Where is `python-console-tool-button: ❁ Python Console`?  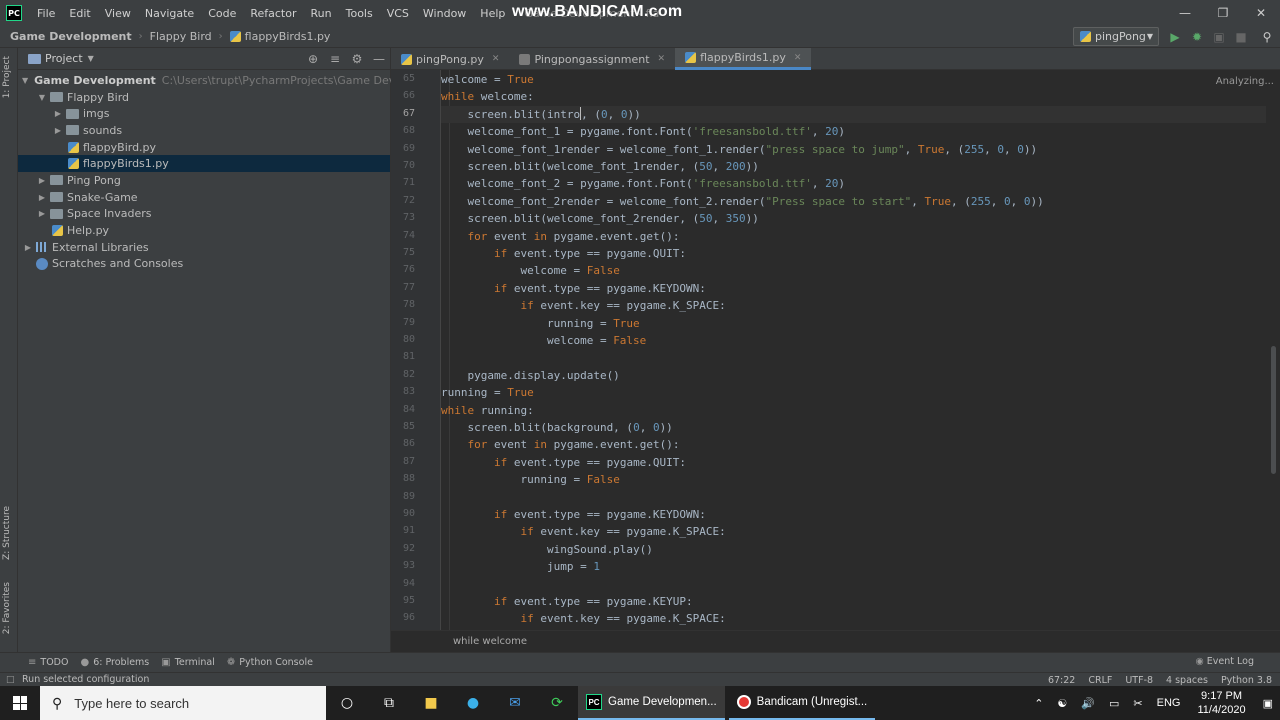 python-console-tool-button: ❁ Python Console is located at coordinates (270, 662).